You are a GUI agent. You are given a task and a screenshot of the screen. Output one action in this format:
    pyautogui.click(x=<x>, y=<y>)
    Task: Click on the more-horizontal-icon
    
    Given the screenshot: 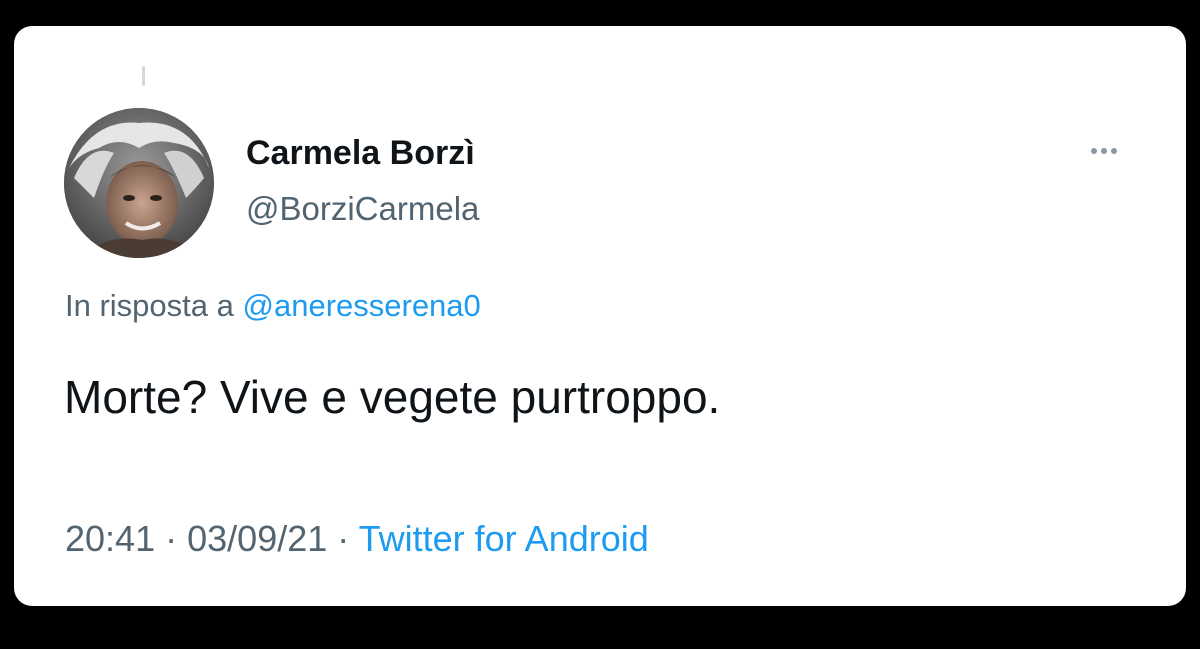 What is the action you would take?
    pyautogui.click(x=1104, y=151)
    